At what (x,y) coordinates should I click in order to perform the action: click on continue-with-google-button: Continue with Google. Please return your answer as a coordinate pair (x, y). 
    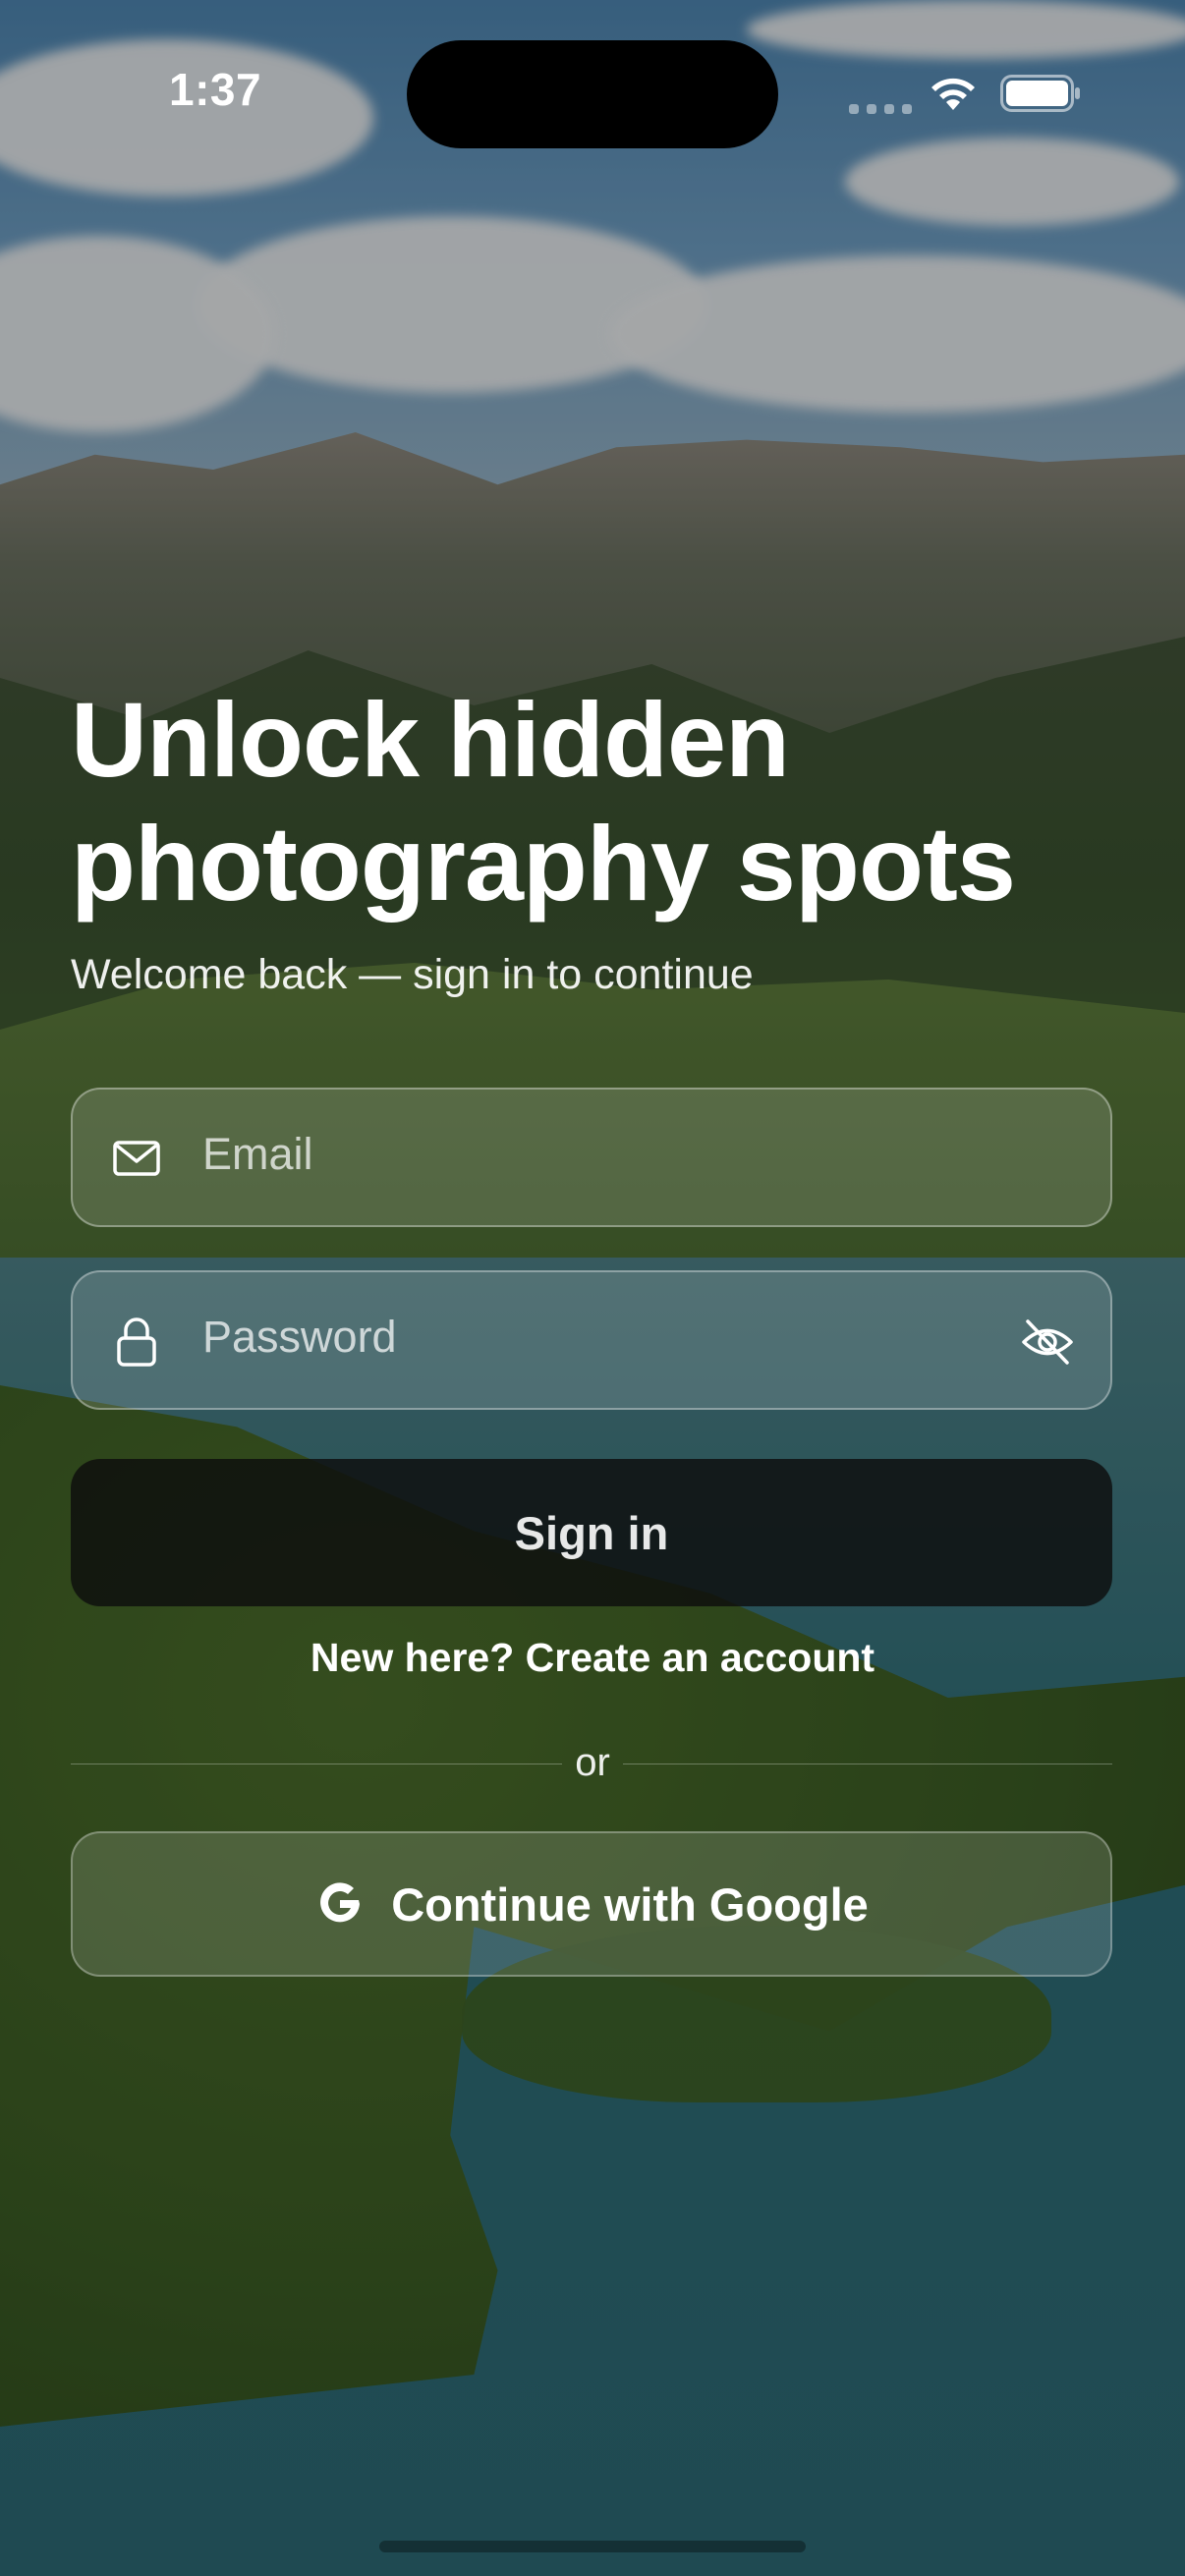
    Looking at the image, I should click on (592, 1904).